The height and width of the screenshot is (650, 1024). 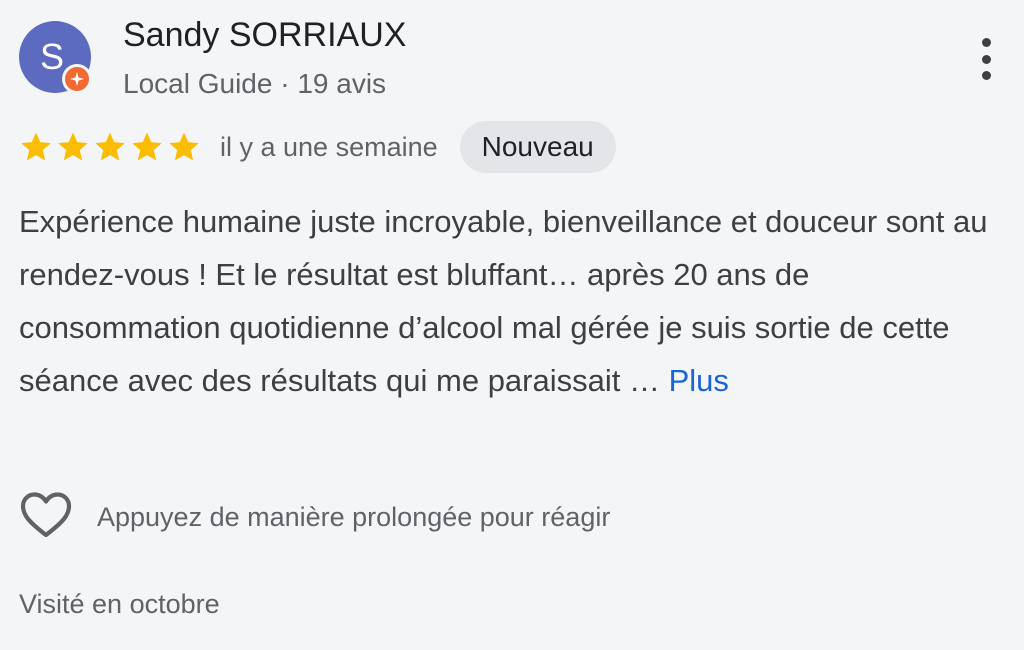 What do you see at coordinates (46, 517) in the screenshot?
I see `heart-outline-icon` at bounding box center [46, 517].